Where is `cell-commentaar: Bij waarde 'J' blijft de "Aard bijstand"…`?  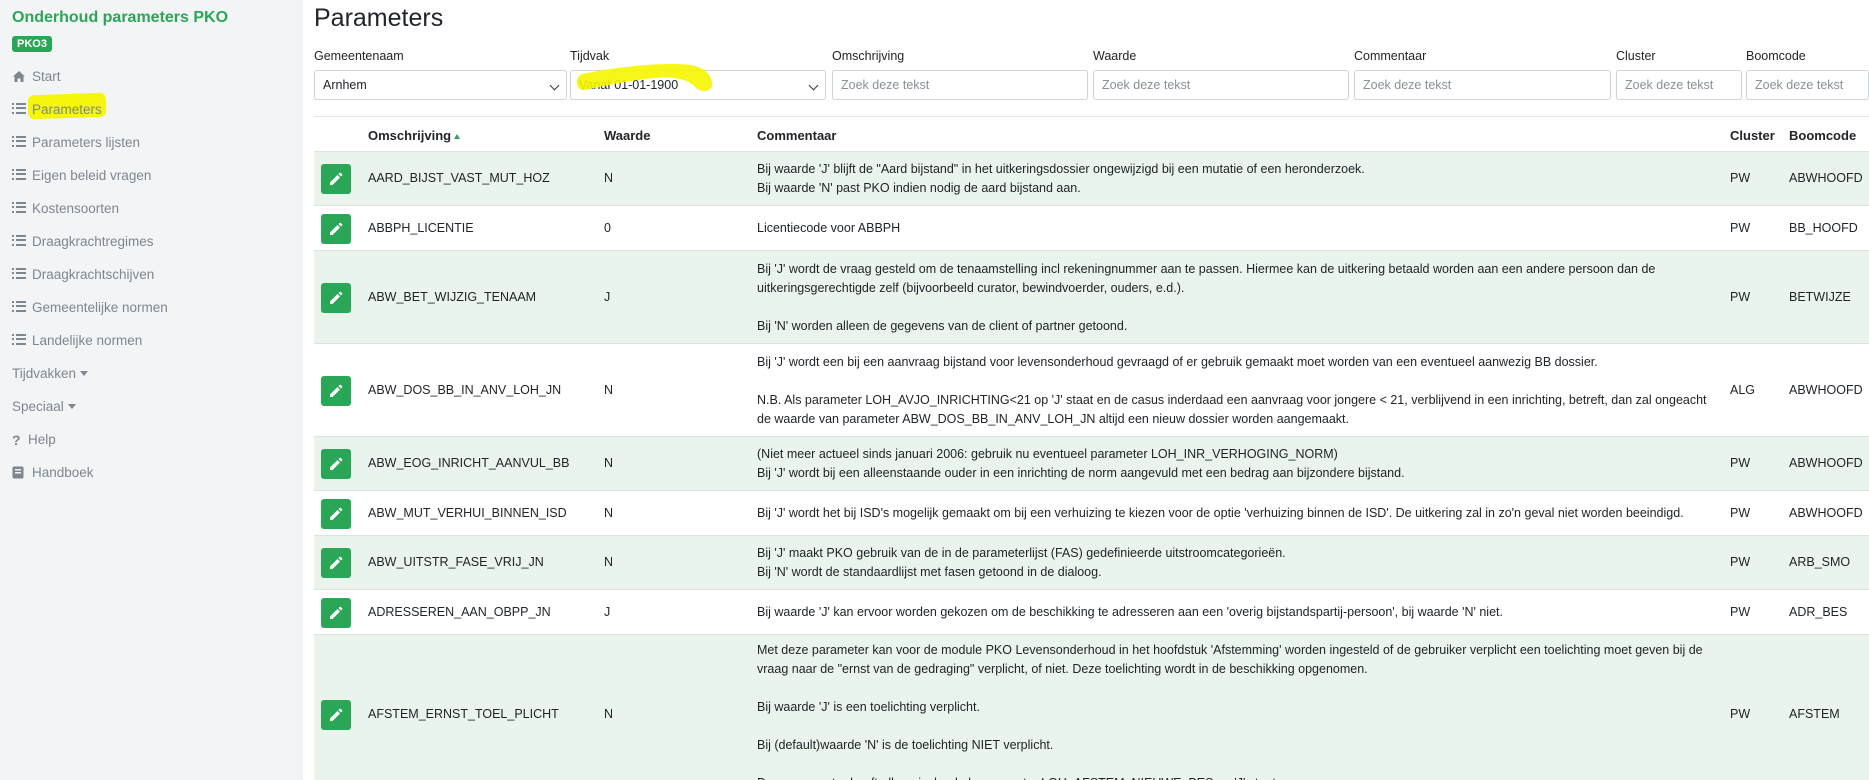
cell-commentaar: Bij waarde 'J' blijft de "Aard bijstand"… is located at coordinates (1061, 178).